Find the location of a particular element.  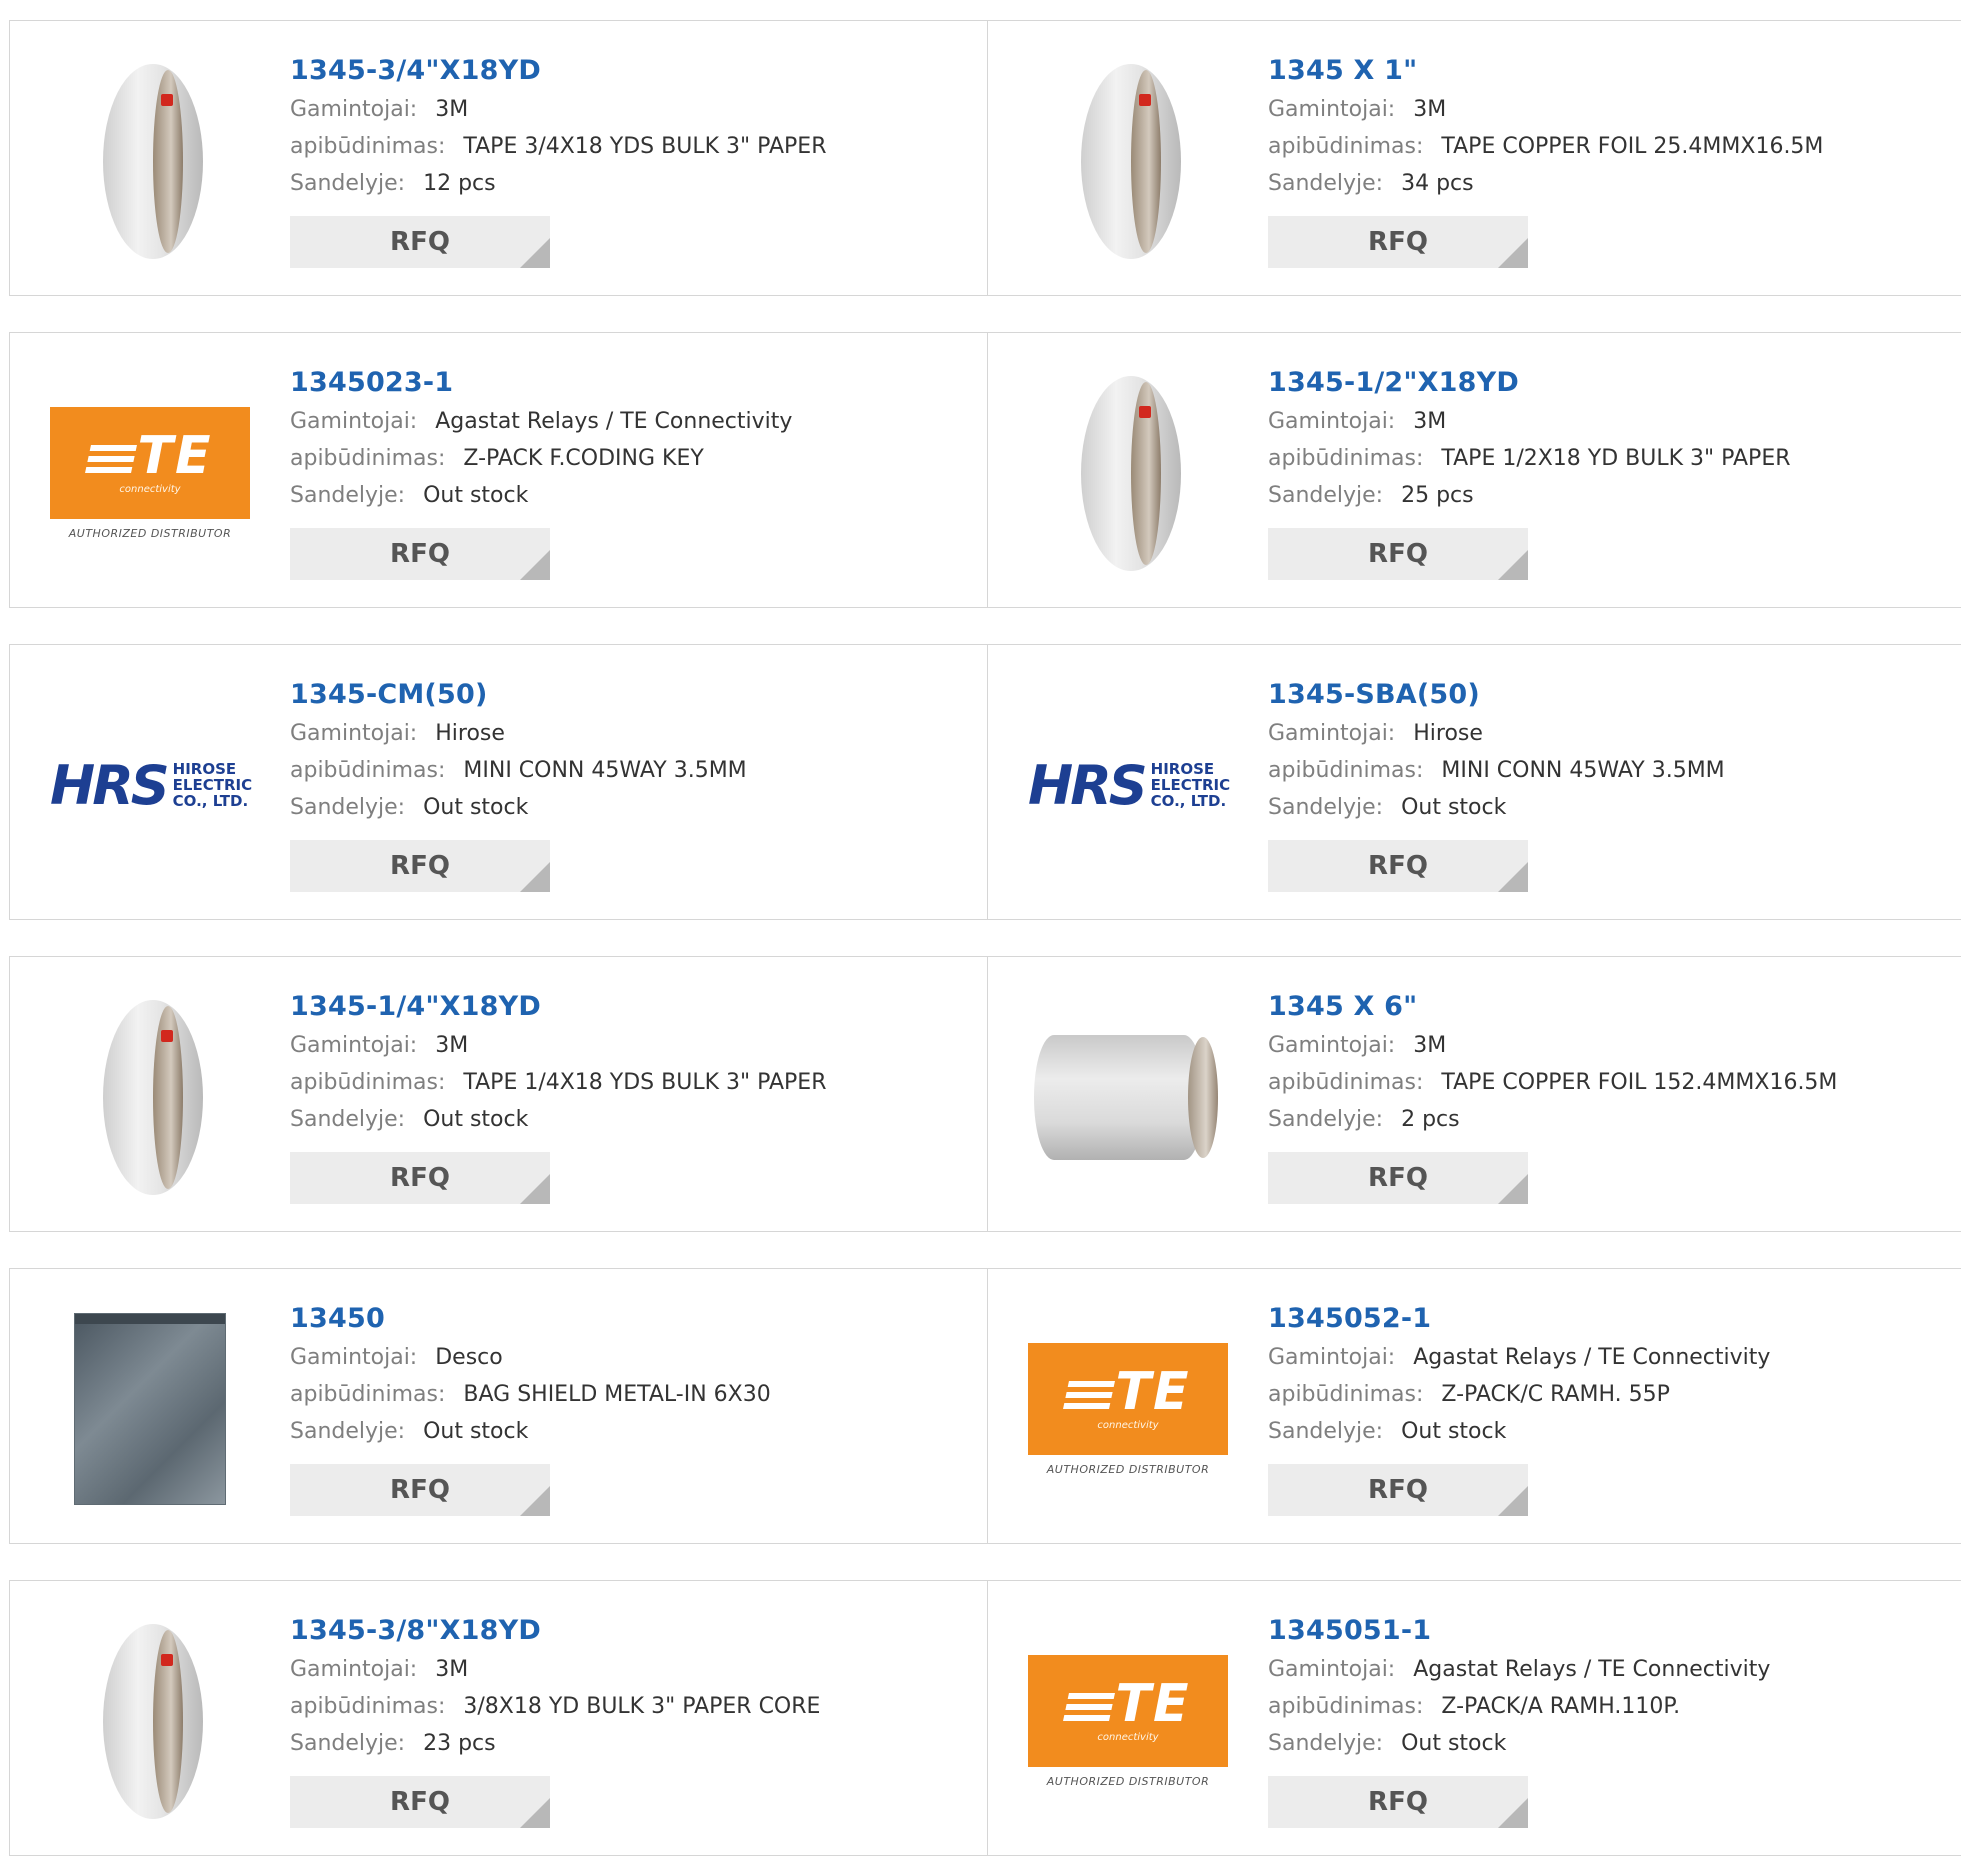

part-number-link: 13450 is located at coordinates (530, 1319).